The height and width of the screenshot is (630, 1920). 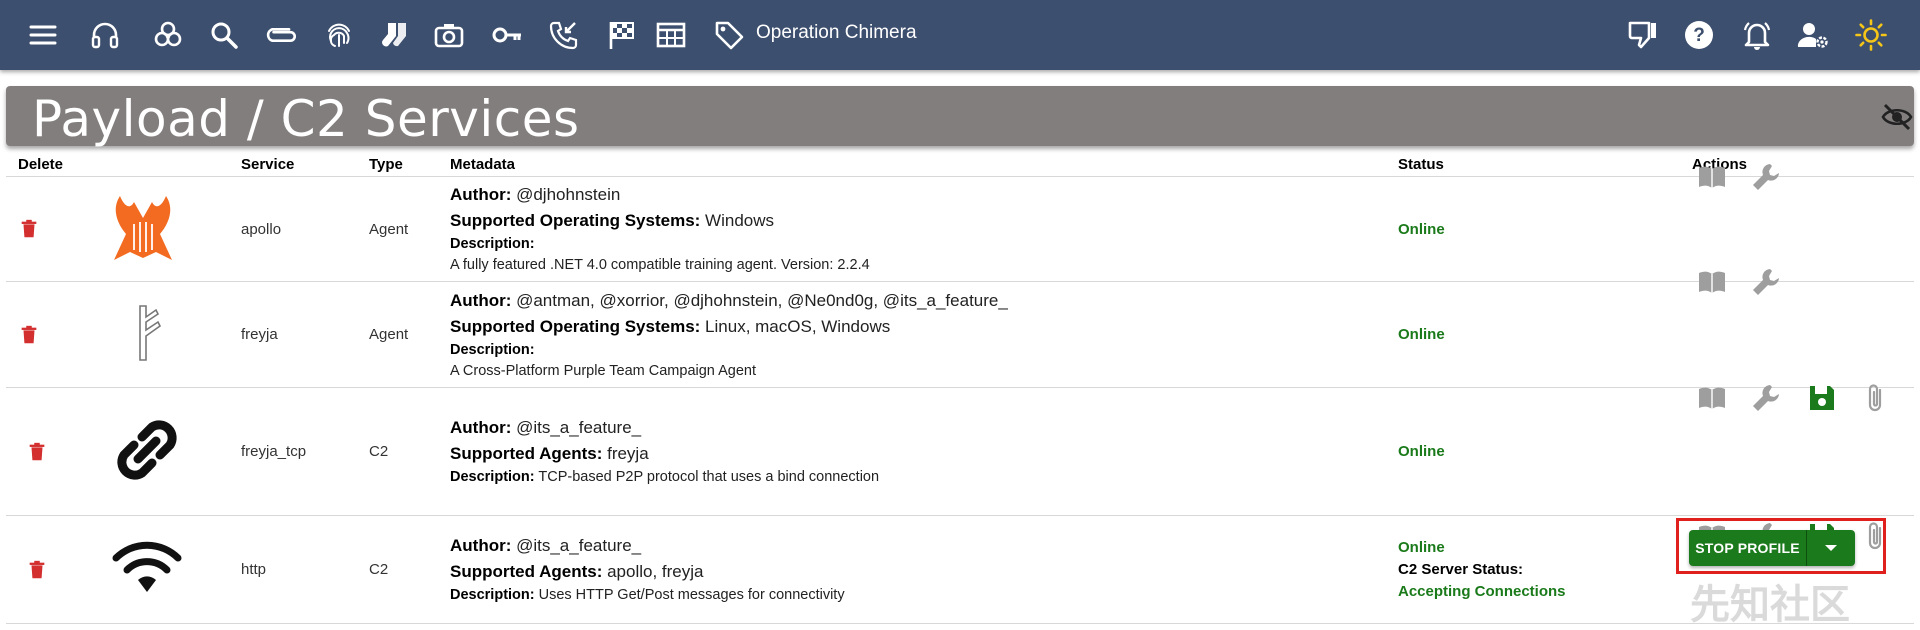 What do you see at coordinates (836, 33) in the screenshot?
I see `operation-name: Operation Chimera` at bounding box center [836, 33].